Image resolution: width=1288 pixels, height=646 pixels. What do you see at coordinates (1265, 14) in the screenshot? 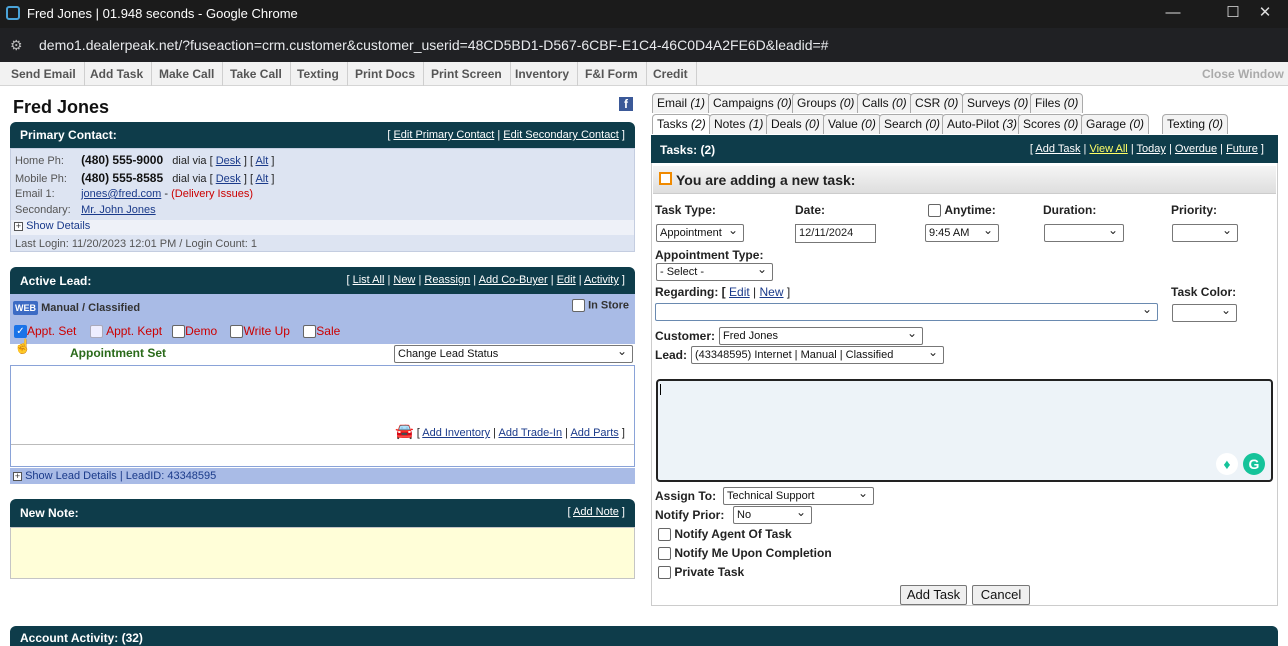
I see `close-icon: ✕` at bounding box center [1265, 14].